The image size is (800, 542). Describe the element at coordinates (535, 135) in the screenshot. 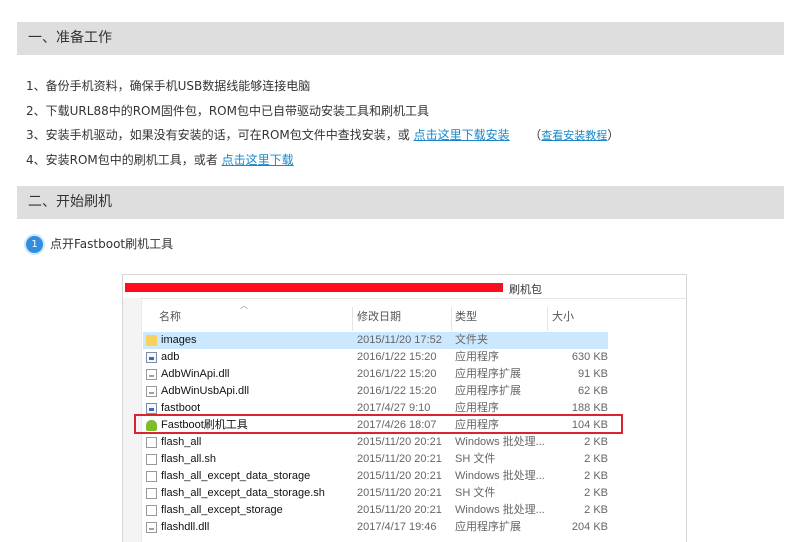

I see `paren-open: （` at that location.